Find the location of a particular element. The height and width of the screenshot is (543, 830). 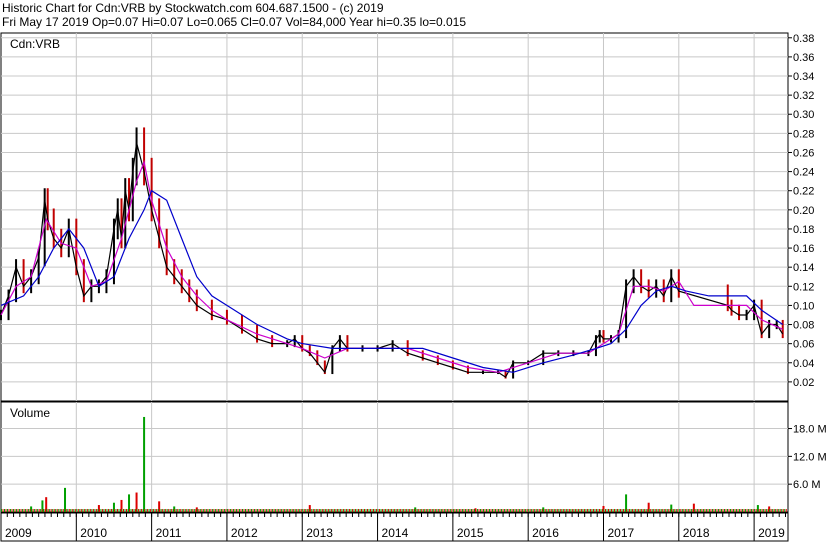

price-y-tick-label: 0.22 is located at coordinates (803, 192).